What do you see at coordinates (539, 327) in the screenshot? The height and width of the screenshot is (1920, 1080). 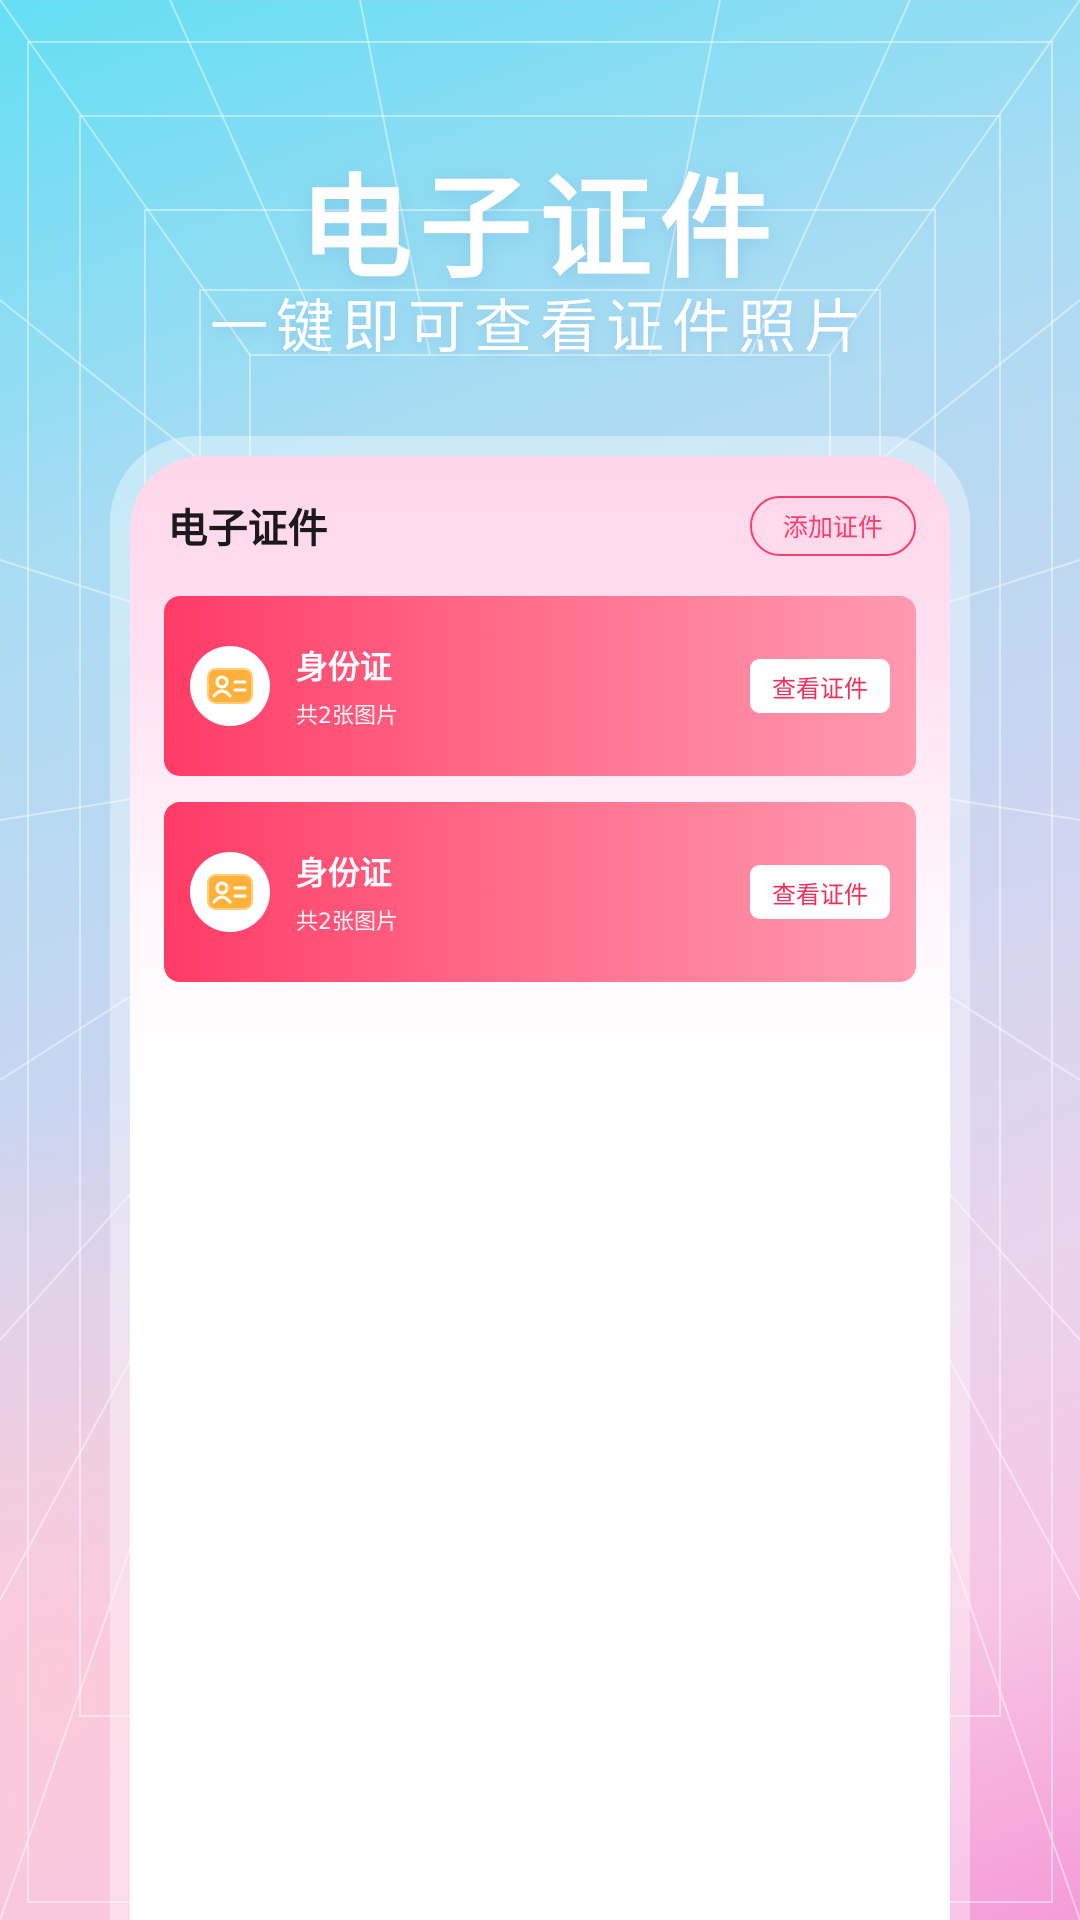 I see `hero-subtitle: 一键即可查看证件照片` at bounding box center [539, 327].